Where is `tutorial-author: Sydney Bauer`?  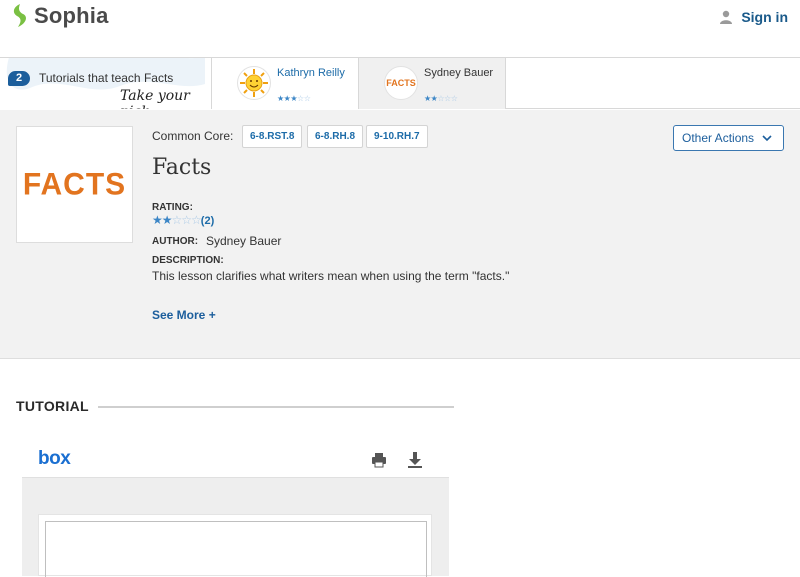
tutorial-author: Sydney Bauer is located at coordinates (459, 73).